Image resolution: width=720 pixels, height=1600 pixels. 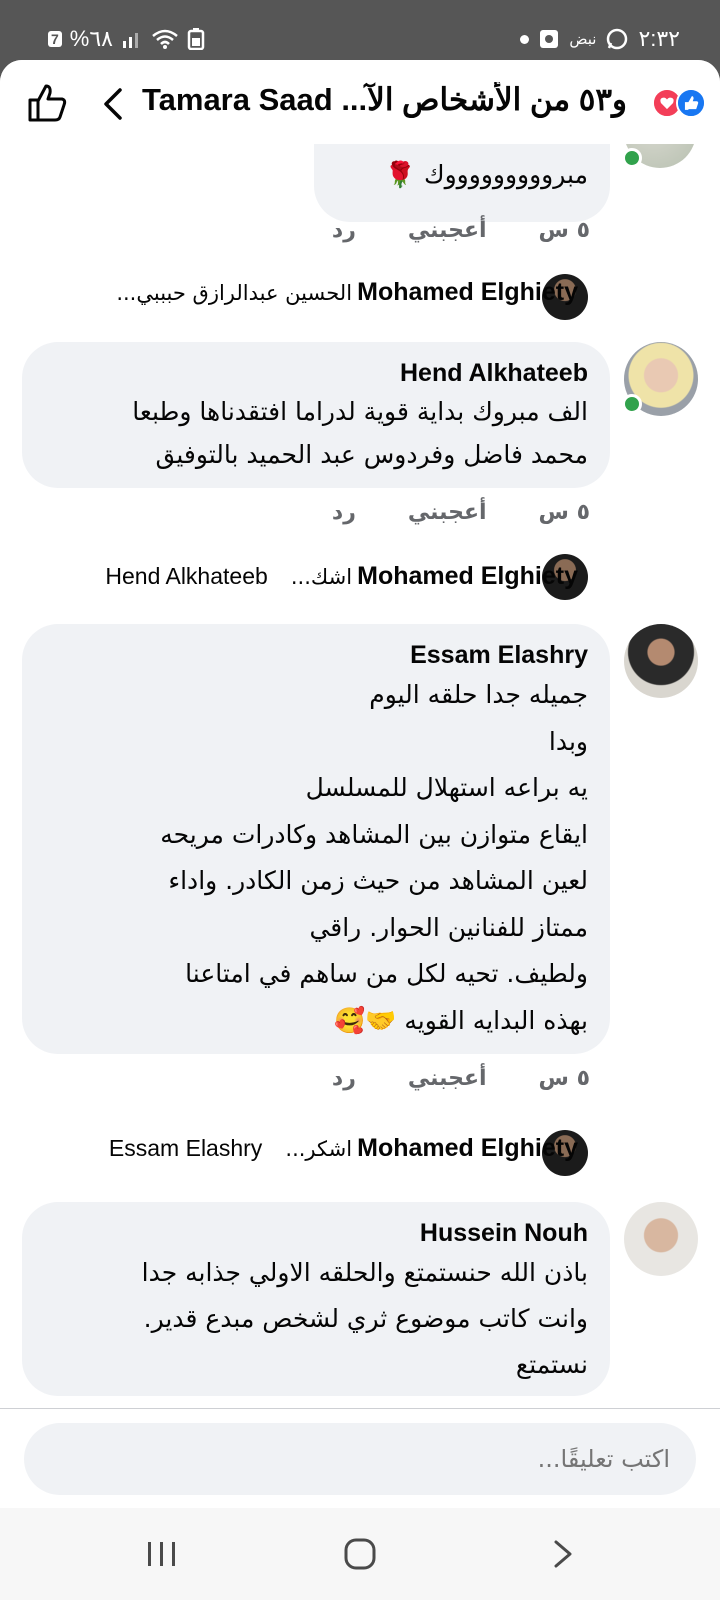 I want to click on comment-input, so click(x=360, y=1459).